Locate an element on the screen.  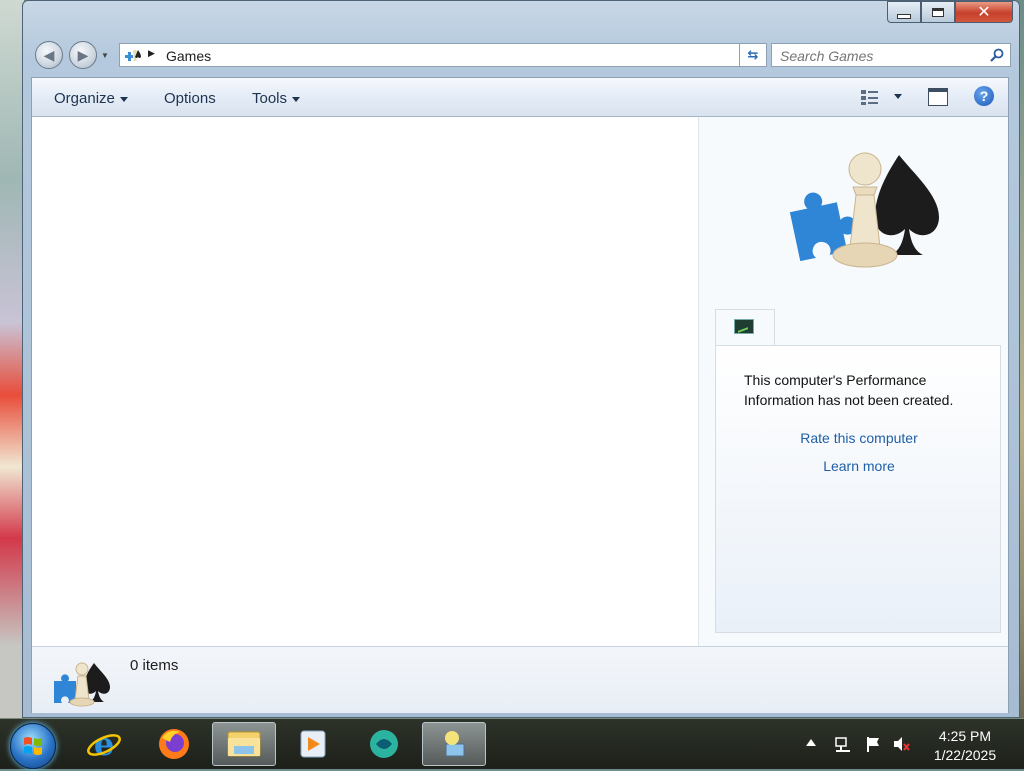
refresh-icon: ⇆ is located at coordinates (753, 54).